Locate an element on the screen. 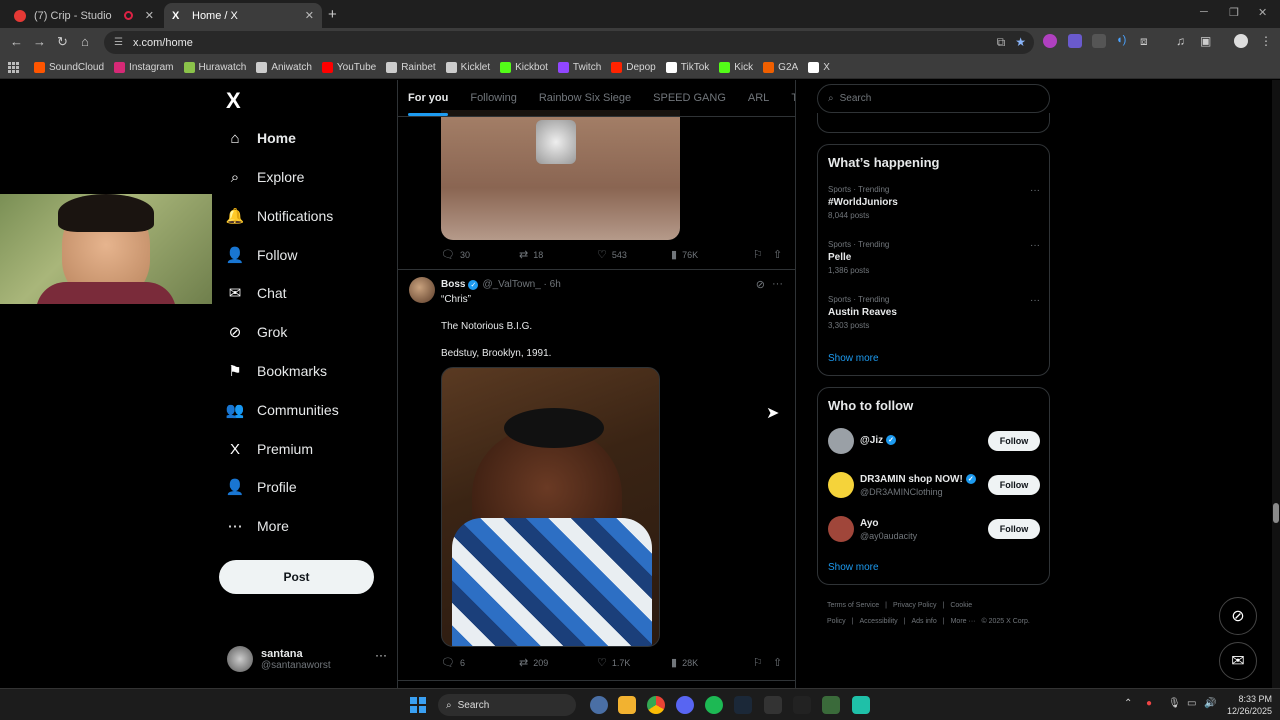 Image resolution: width=1280 pixels, height=720 pixels. home-browser-icon: ⌂ is located at coordinates (85, 41).